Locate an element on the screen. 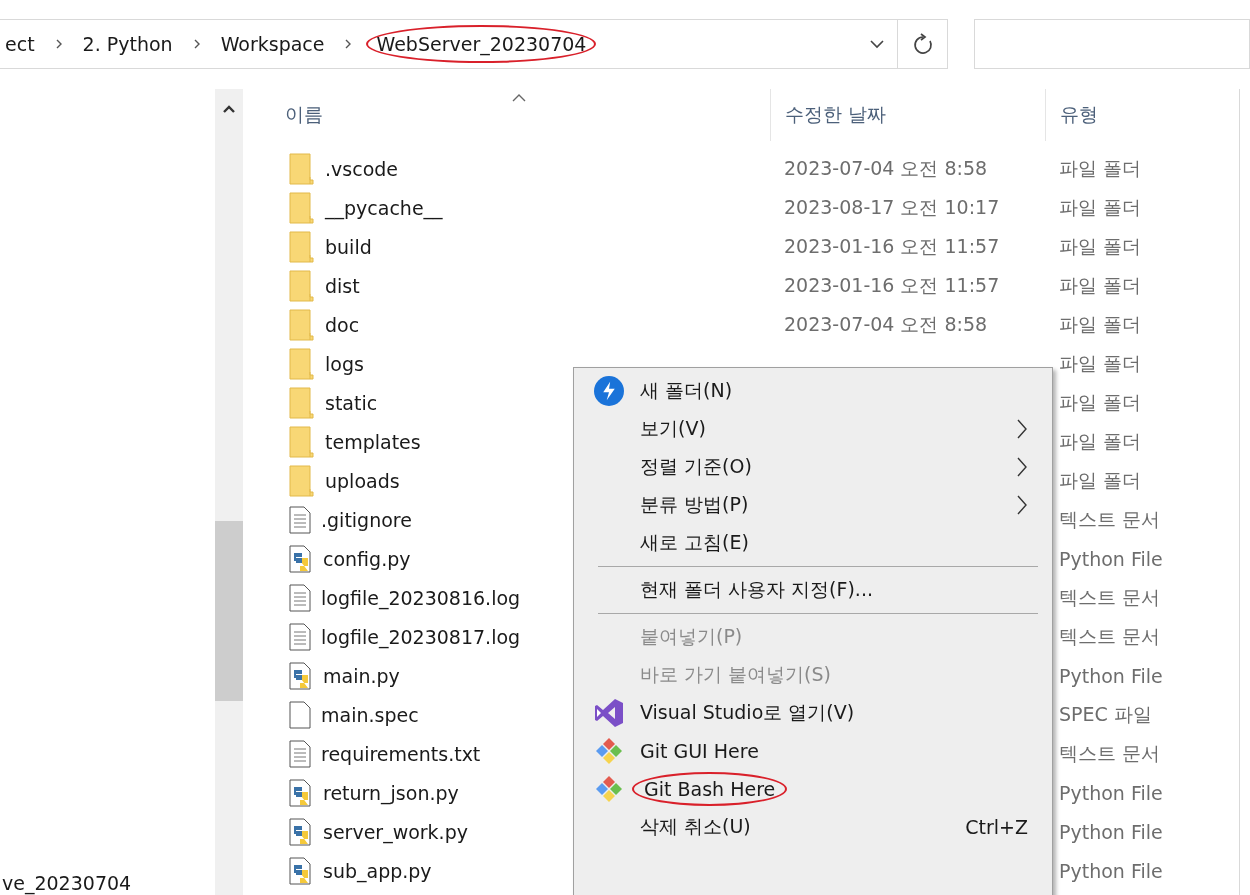 The height and width of the screenshot is (895, 1250). menu-item: 삭제 취소(U) is located at coordinates (695, 827).